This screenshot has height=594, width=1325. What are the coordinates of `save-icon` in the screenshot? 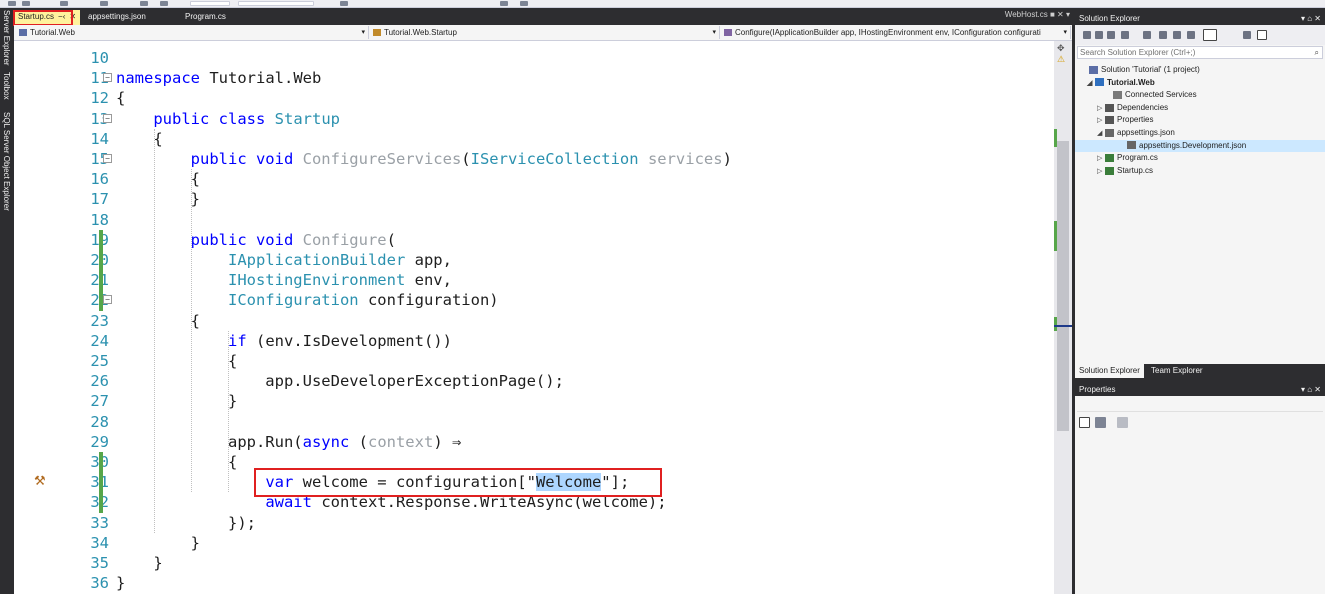 It's located at (144, 3).